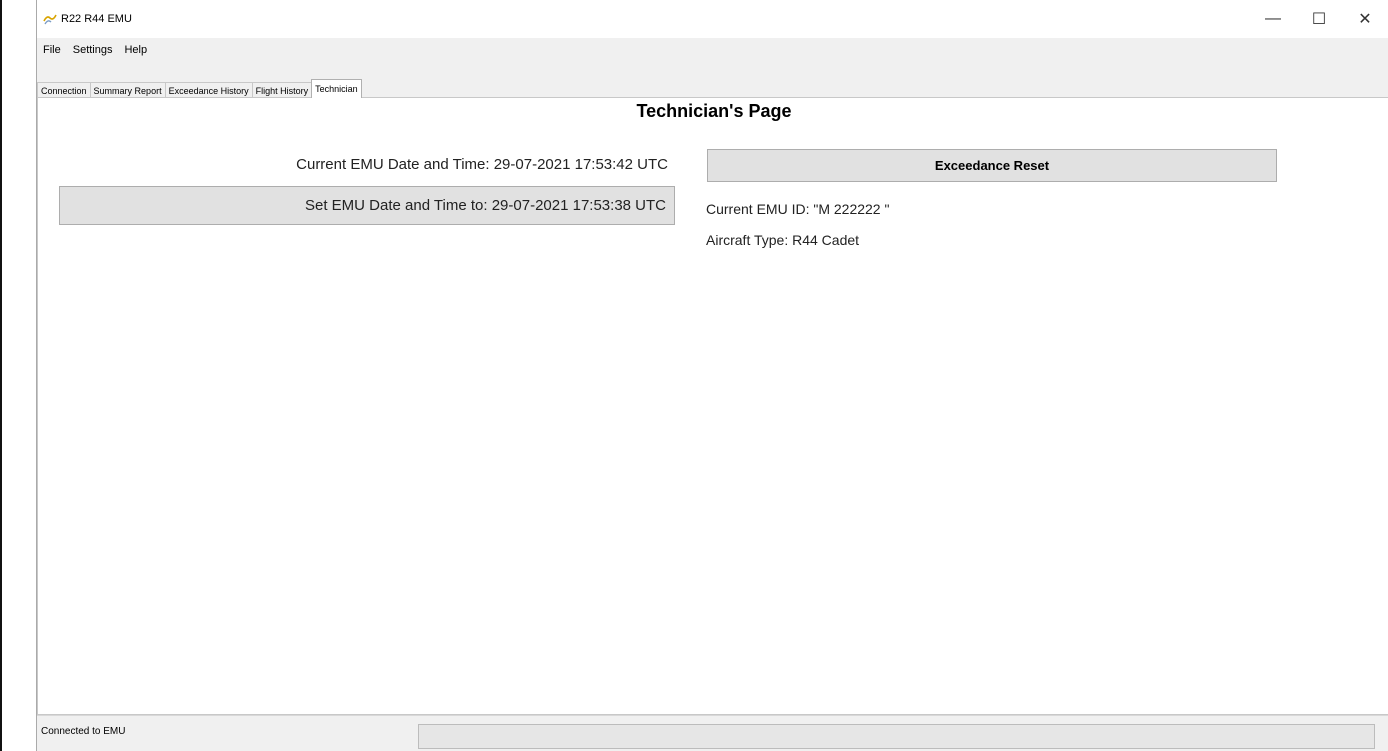 The image size is (1388, 751). What do you see at coordinates (64, 90) in the screenshot?
I see `tab-connection: Connection` at bounding box center [64, 90].